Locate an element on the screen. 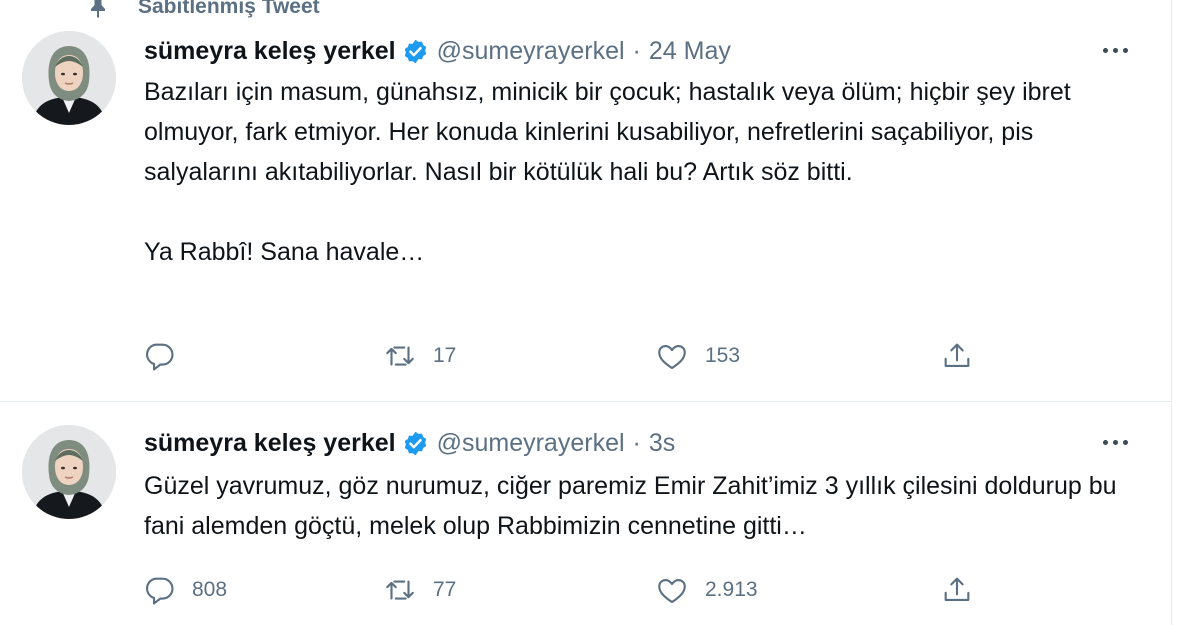 The height and width of the screenshot is (625, 1200). tweet-time: 24 May is located at coordinates (690, 51).